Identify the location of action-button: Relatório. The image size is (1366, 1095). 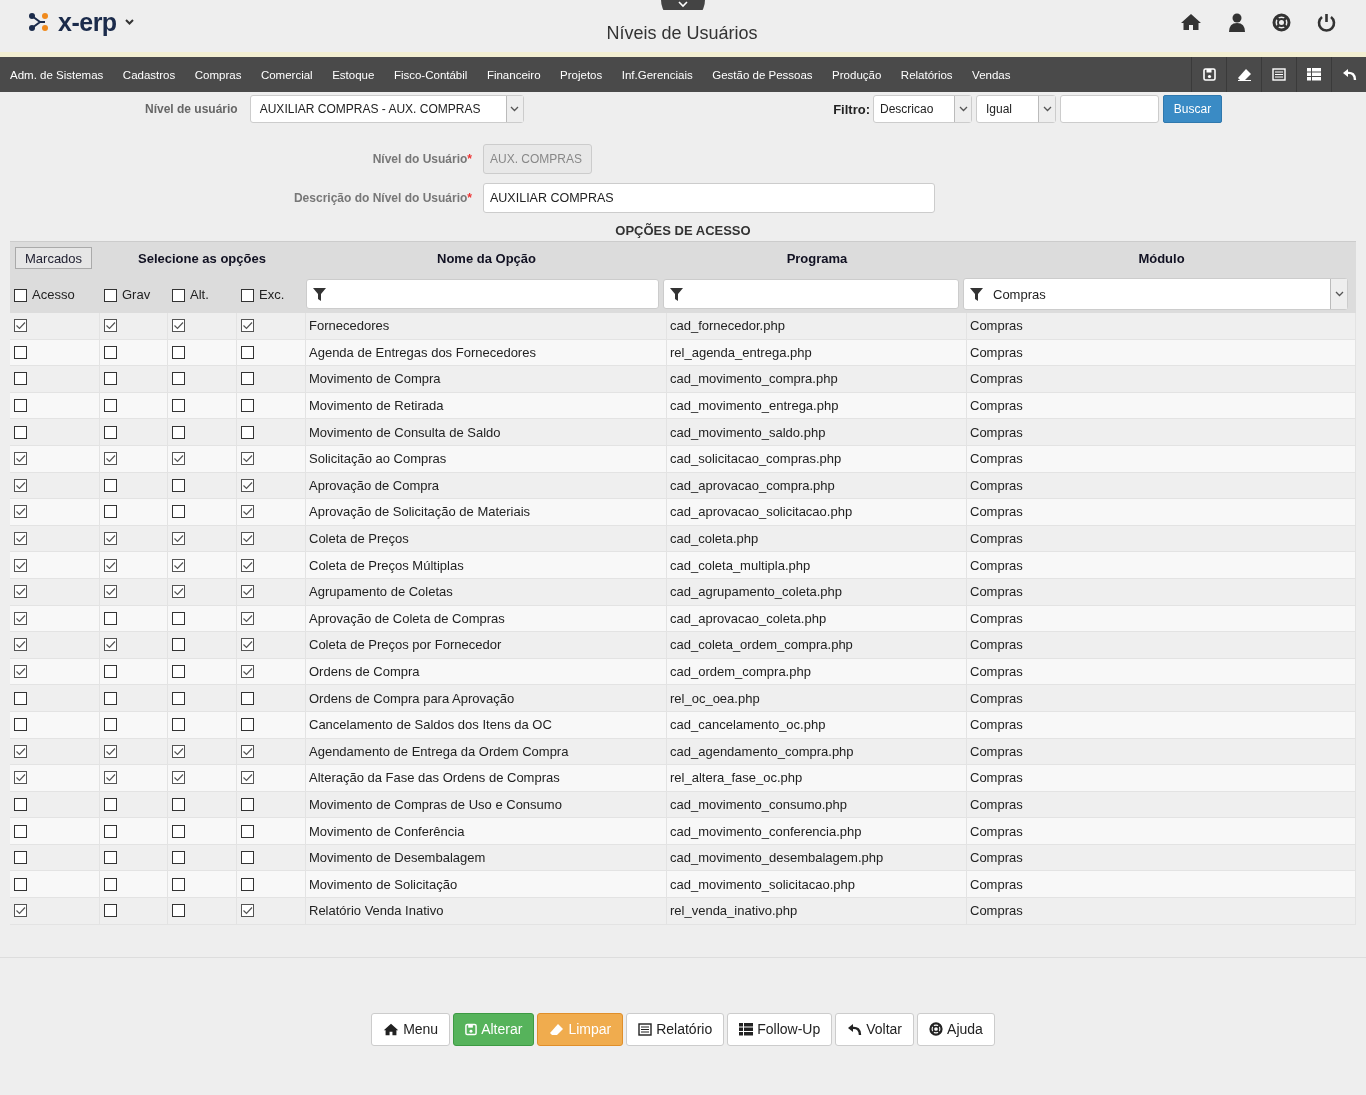
(675, 1029).